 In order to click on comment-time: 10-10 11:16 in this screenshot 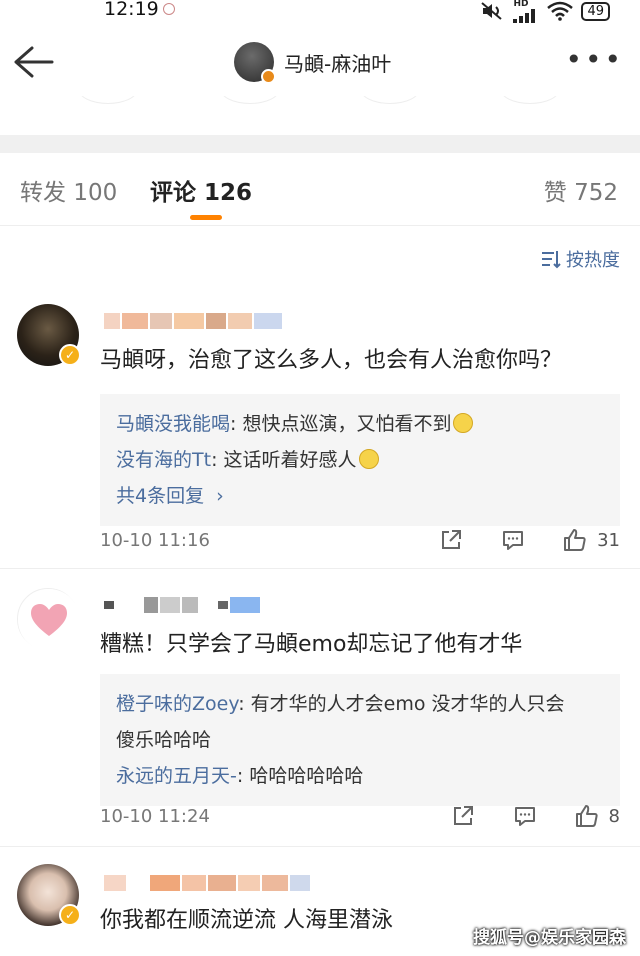, I will do `click(155, 540)`.